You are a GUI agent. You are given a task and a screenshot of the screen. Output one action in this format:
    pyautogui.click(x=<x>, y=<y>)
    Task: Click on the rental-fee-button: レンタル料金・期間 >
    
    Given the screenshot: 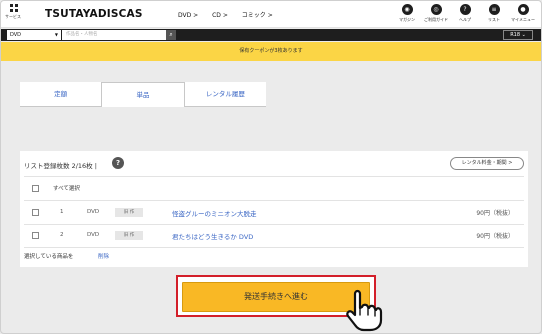 What is the action you would take?
    pyautogui.click(x=487, y=163)
    